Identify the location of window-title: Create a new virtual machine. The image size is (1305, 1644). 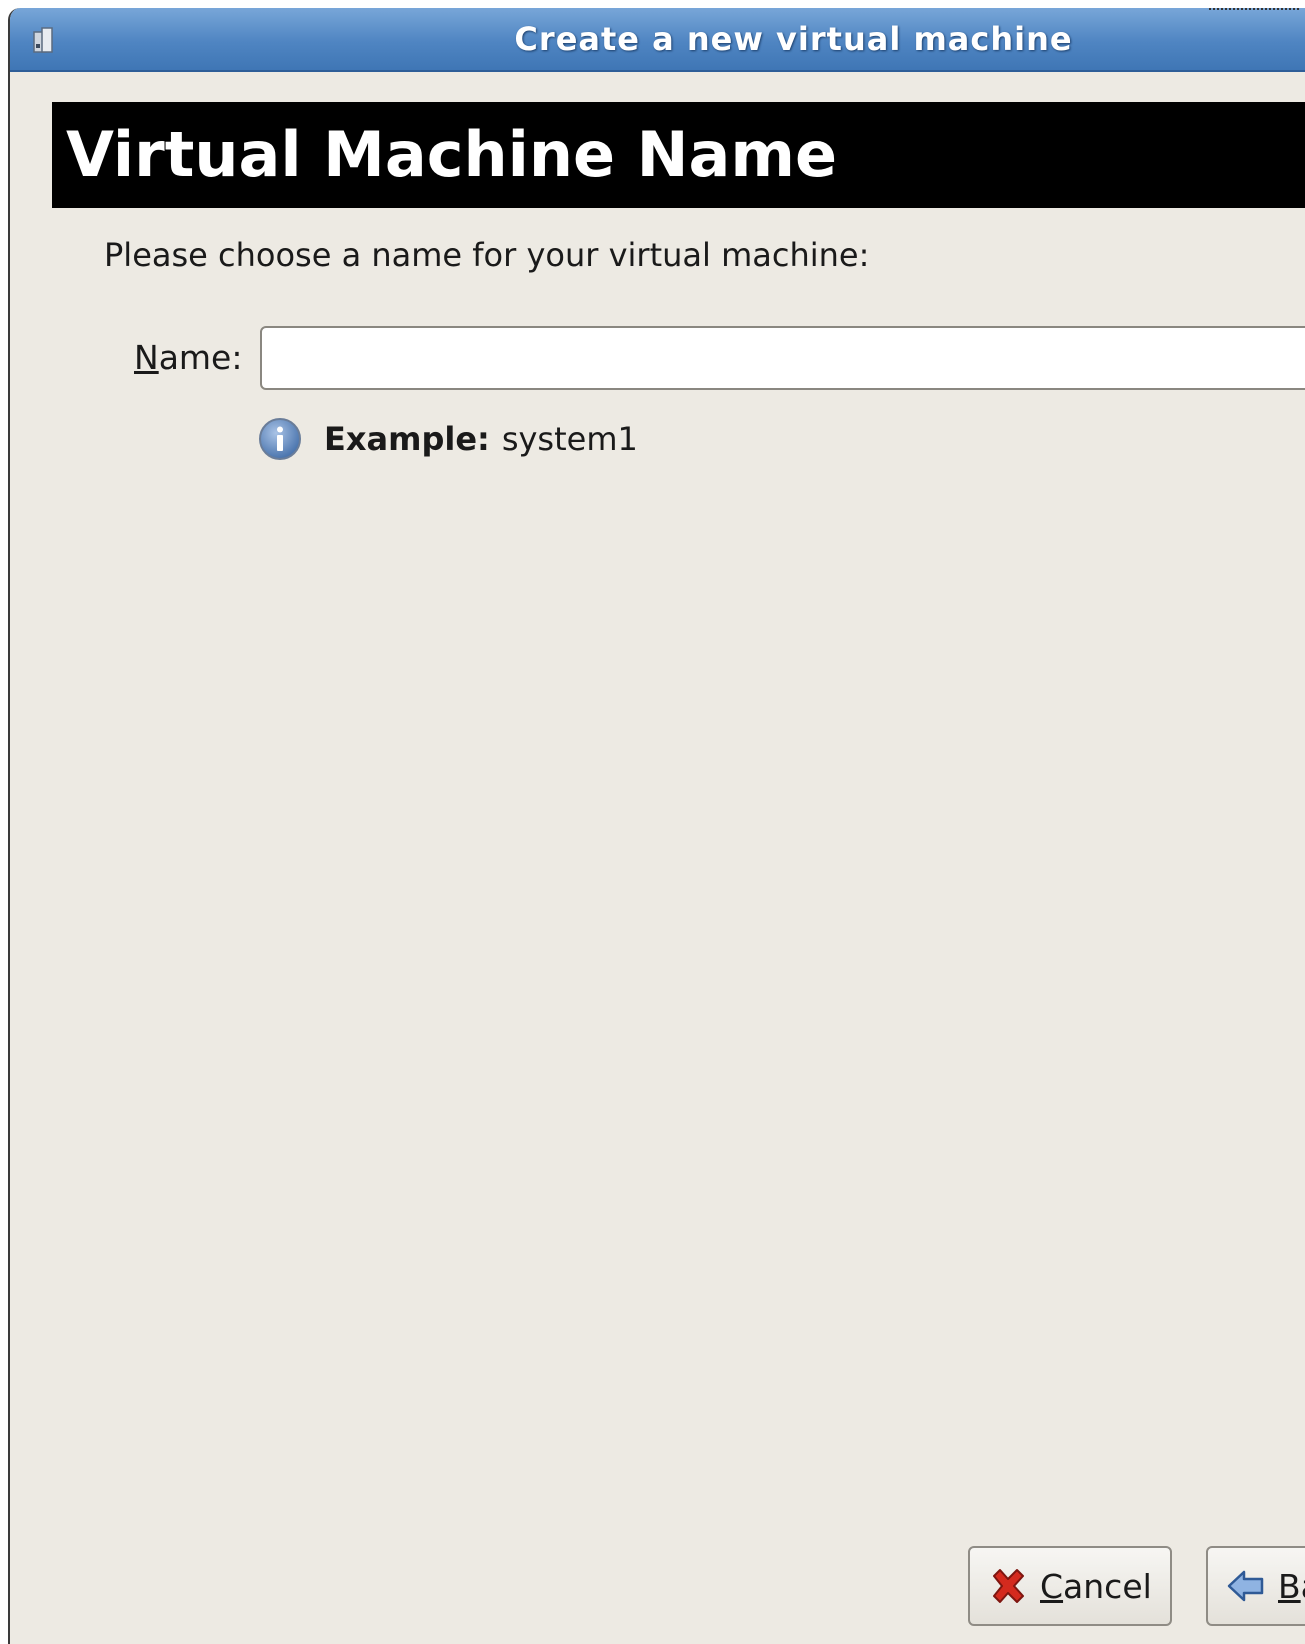
(793, 39).